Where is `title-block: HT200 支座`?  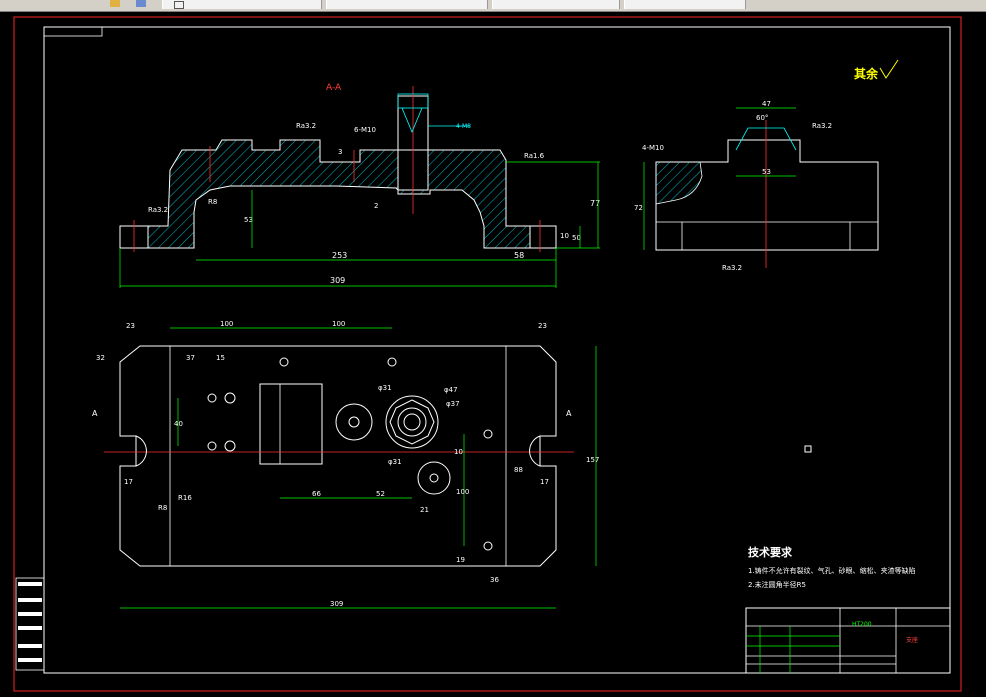 title-block: HT200 支座 is located at coordinates (848, 640).